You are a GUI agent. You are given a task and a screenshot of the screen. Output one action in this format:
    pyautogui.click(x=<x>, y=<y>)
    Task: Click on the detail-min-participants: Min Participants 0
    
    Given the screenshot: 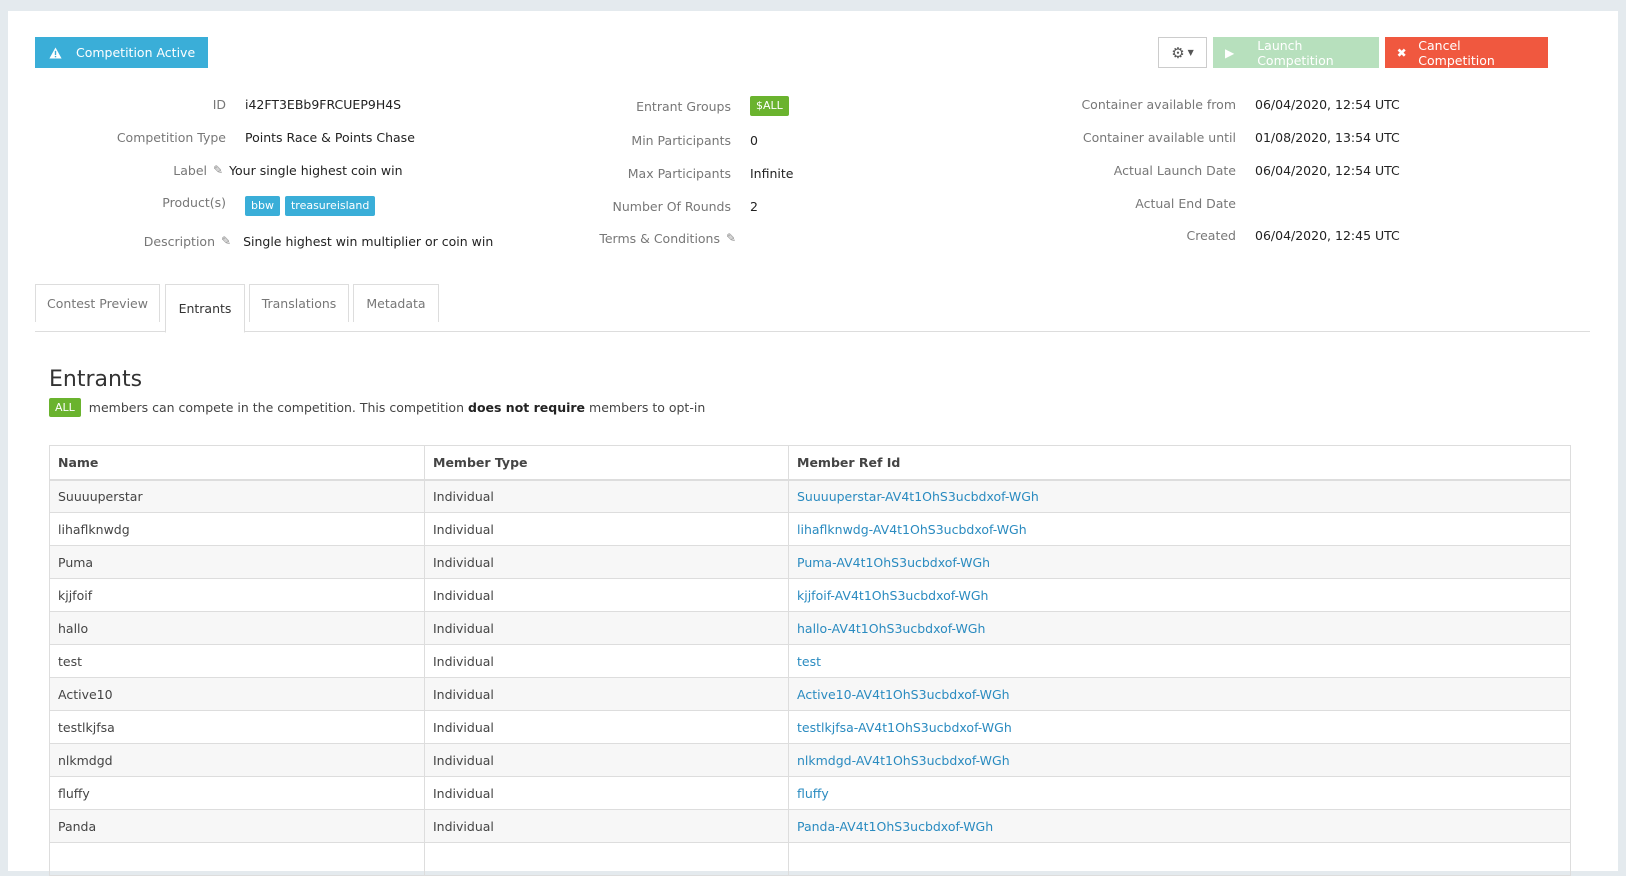 What is the action you would take?
    pyautogui.click(x=653, y=140)
    